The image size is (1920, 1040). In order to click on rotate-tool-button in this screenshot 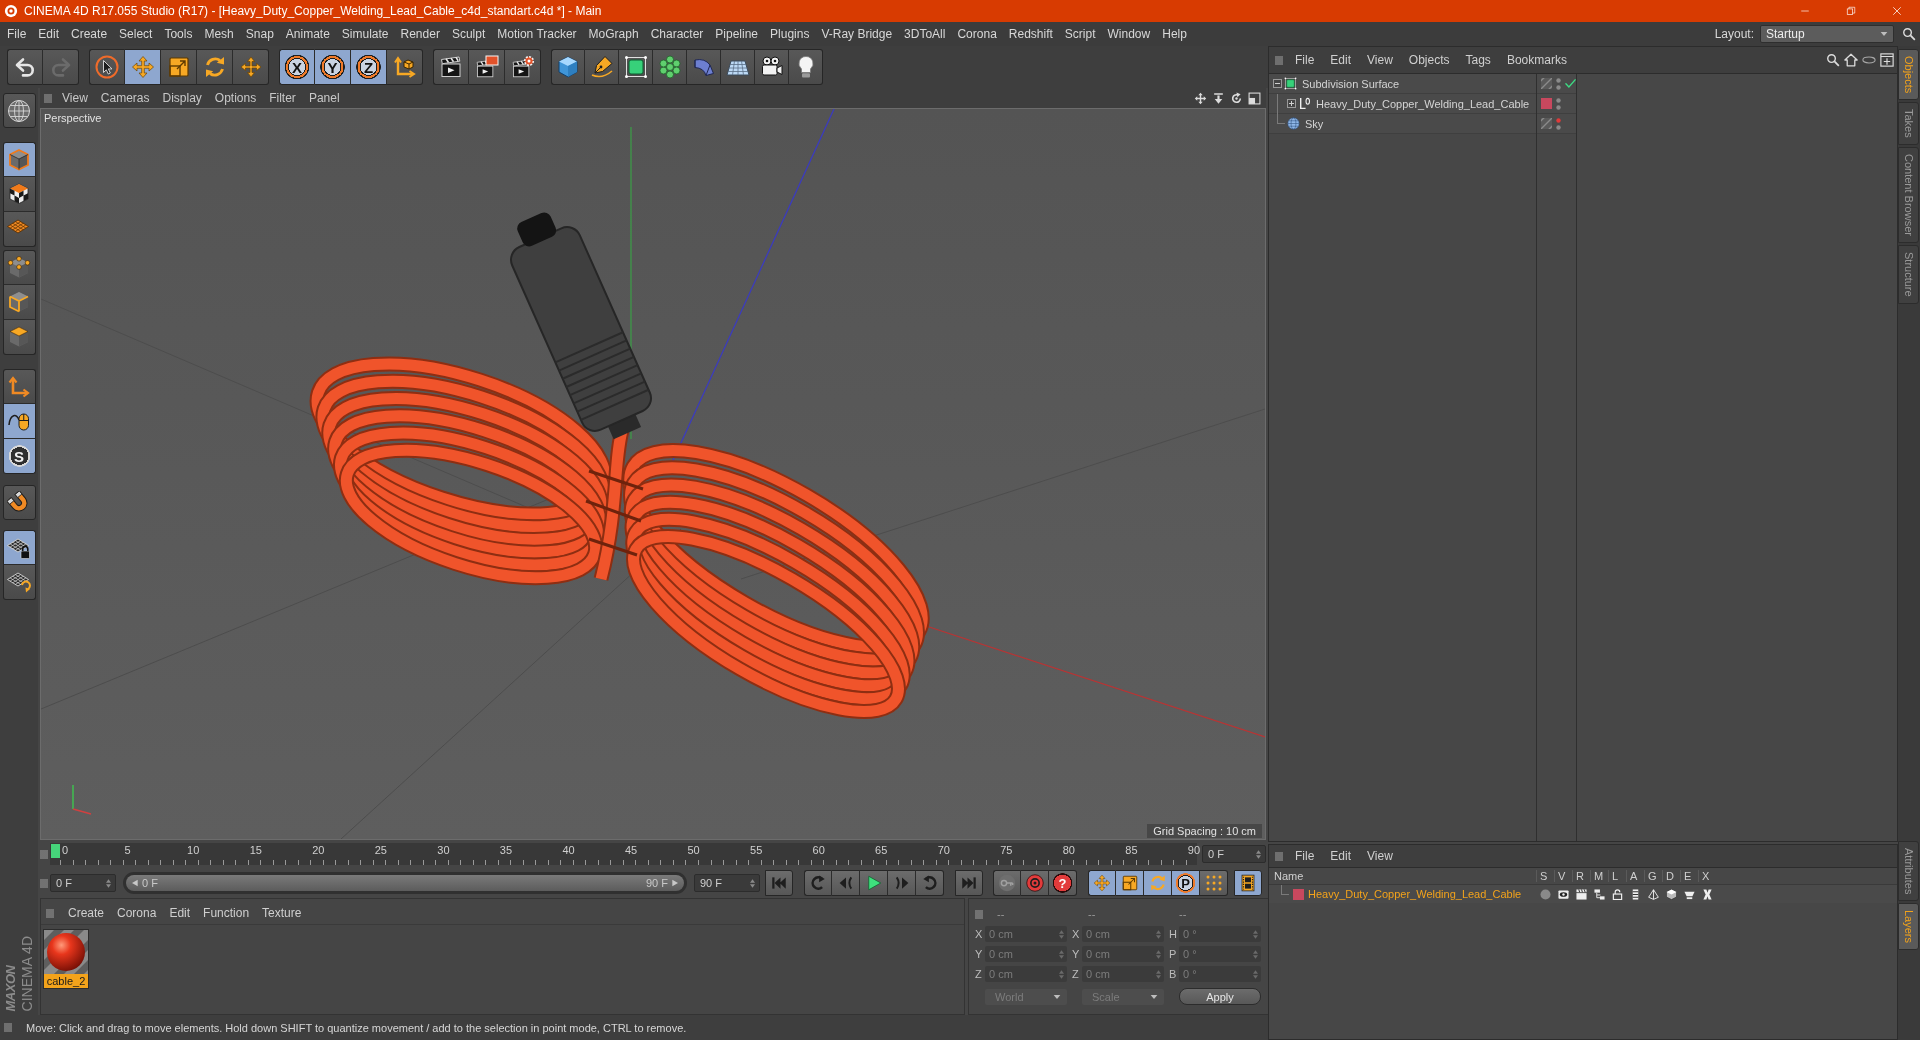, I will do `click(215, 67)`.